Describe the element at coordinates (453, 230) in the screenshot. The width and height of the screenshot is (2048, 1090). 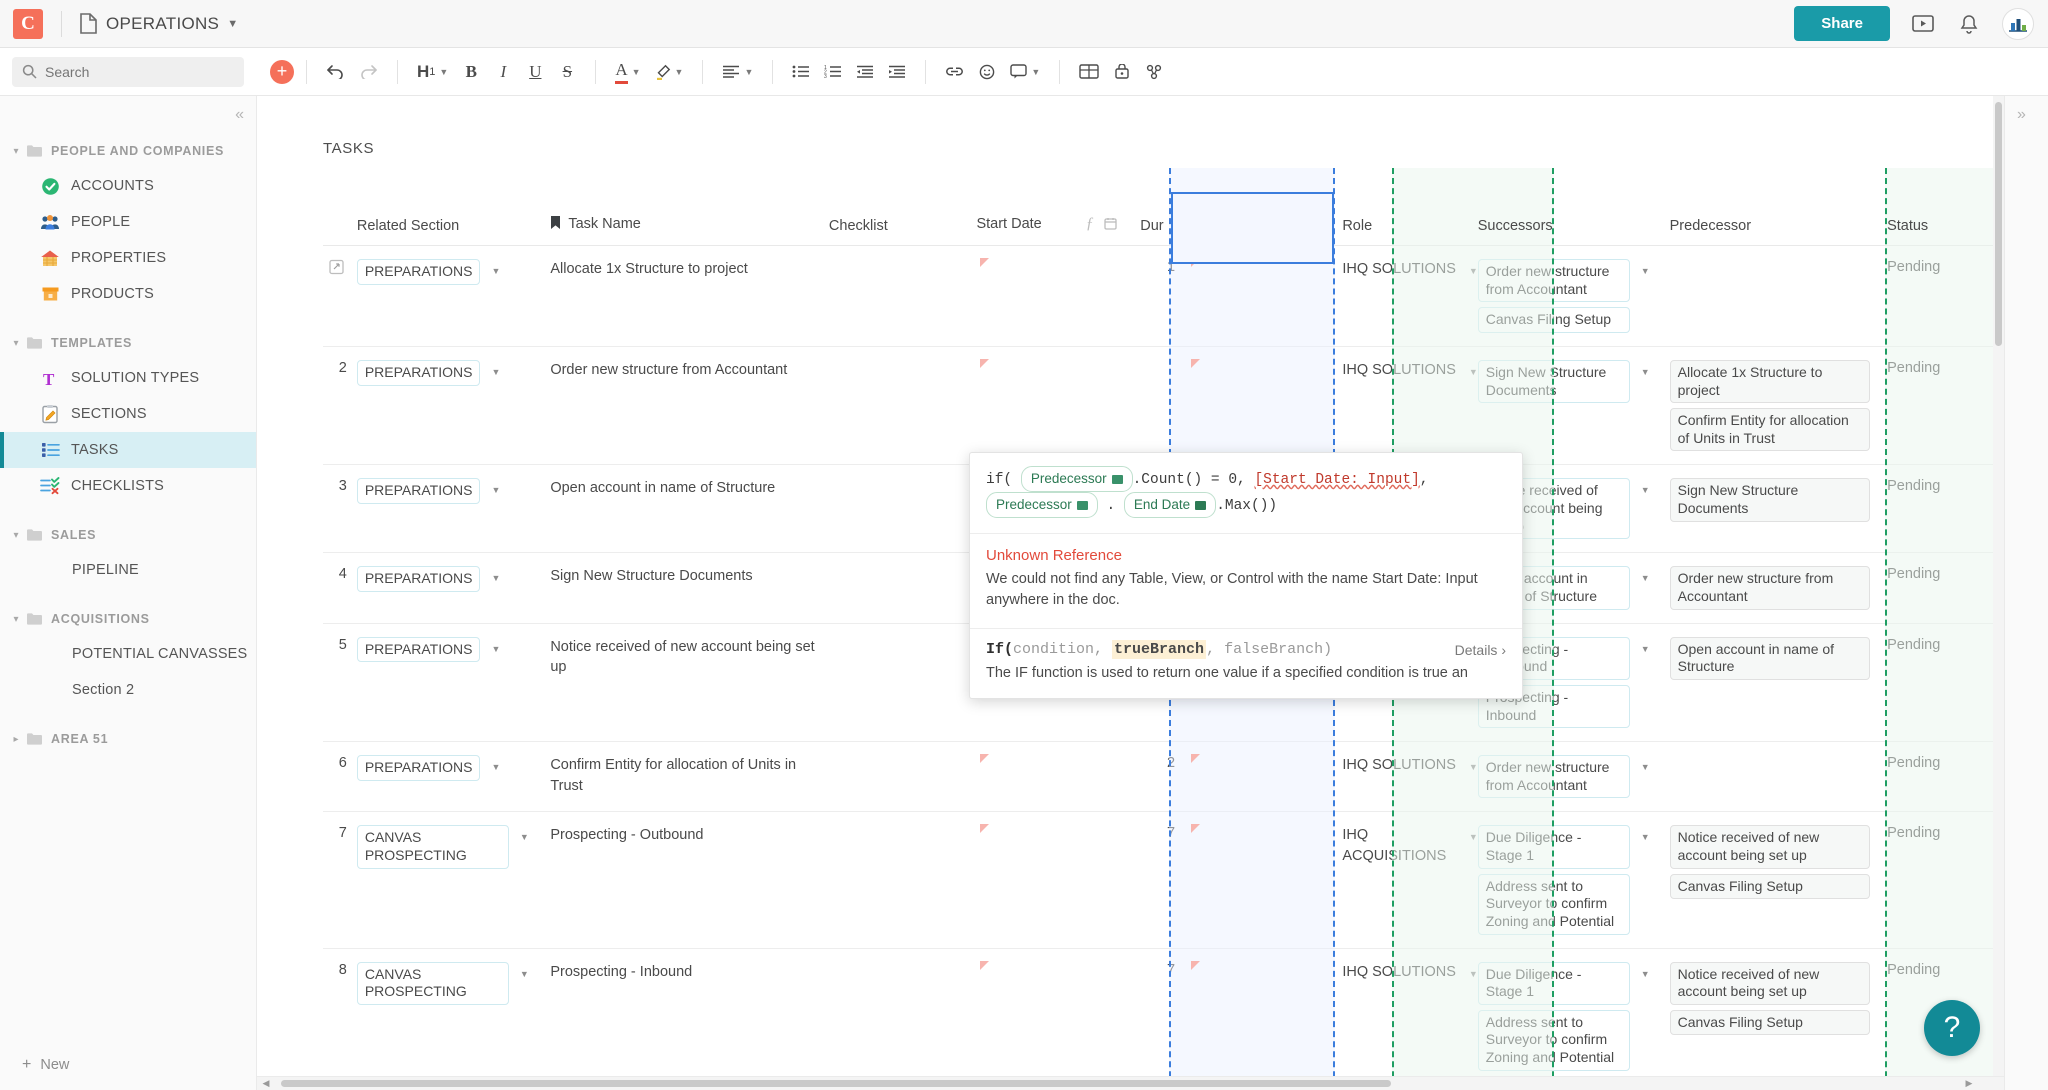
I see `column-header-section: Related Section` at that location.